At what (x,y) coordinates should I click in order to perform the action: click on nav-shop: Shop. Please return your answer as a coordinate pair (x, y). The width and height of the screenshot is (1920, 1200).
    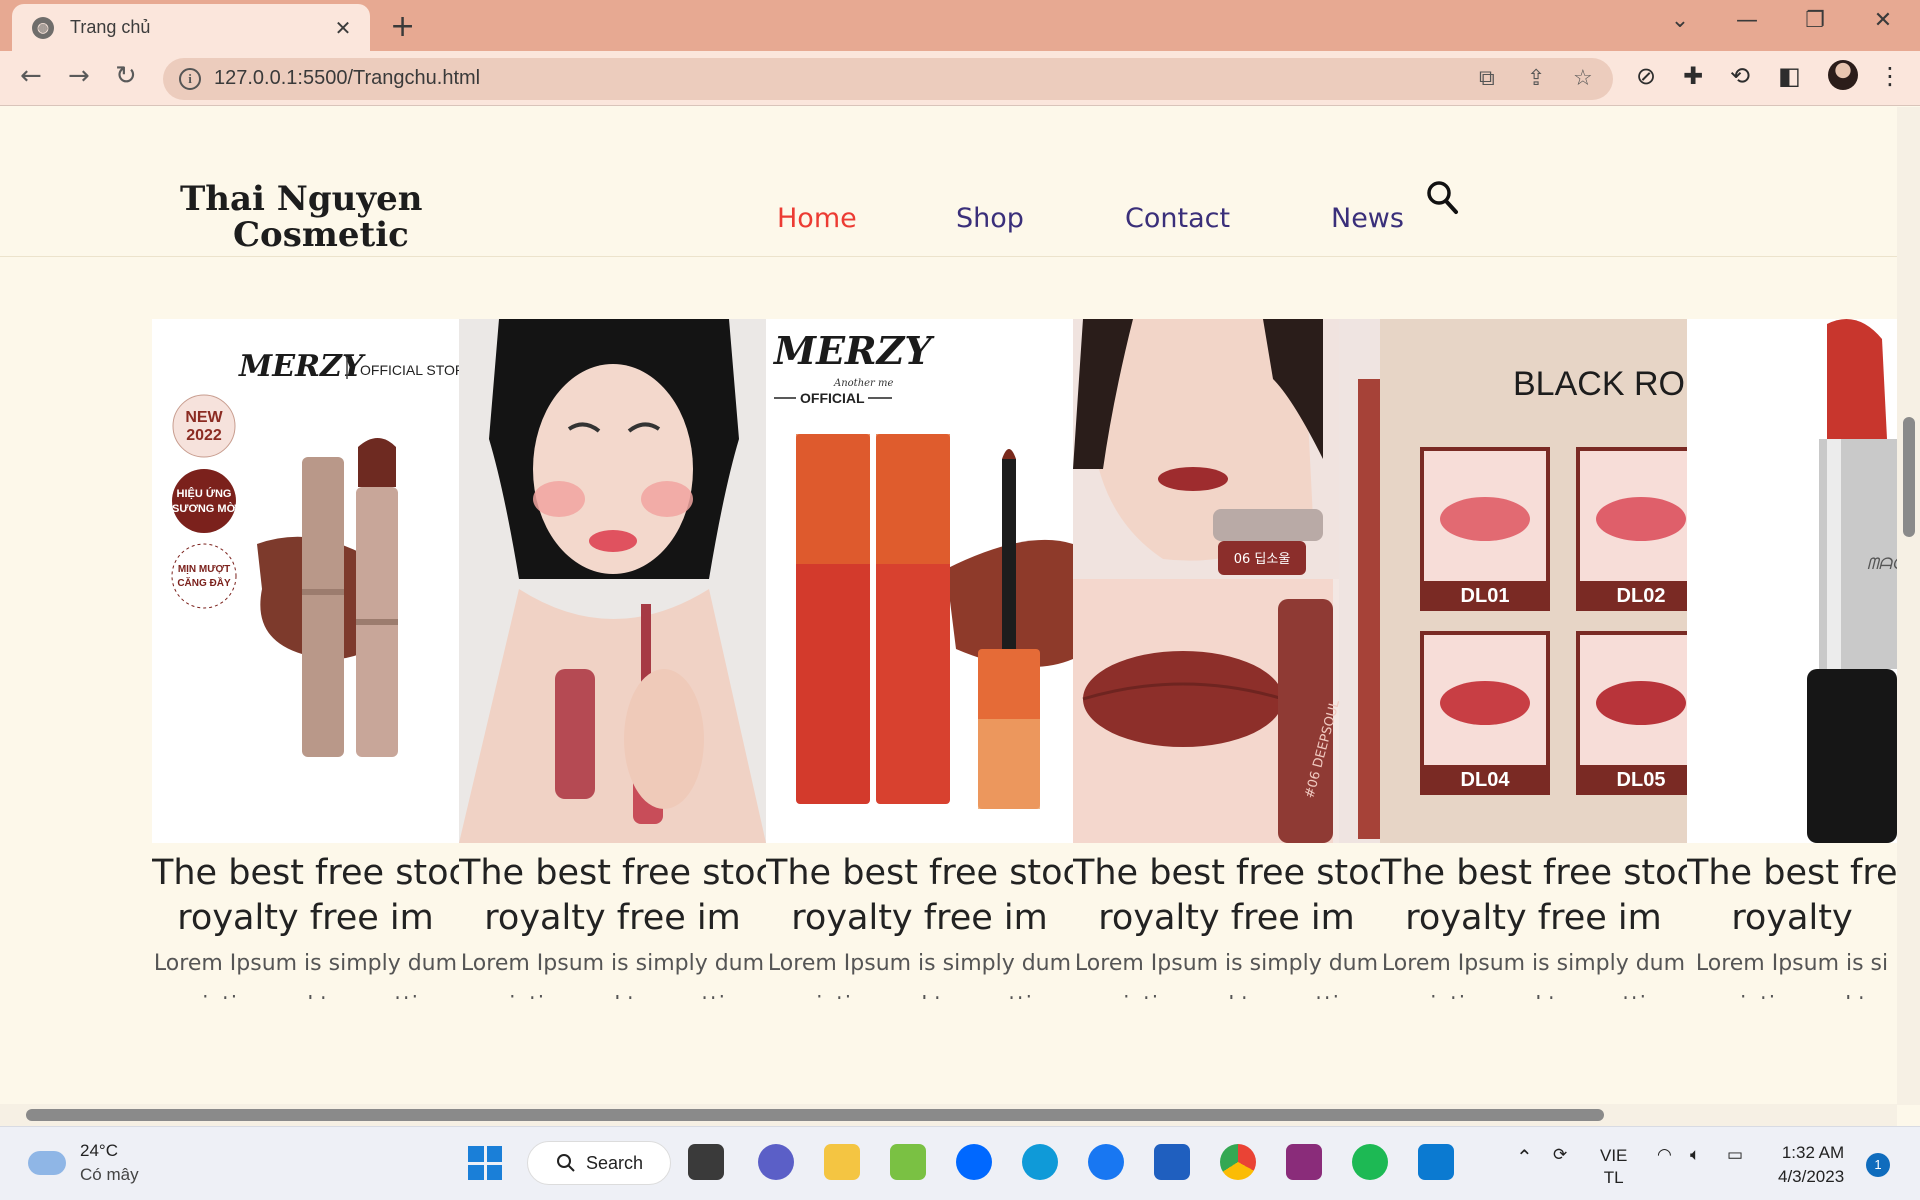
    Looking at the image, I should click on (990, 218).